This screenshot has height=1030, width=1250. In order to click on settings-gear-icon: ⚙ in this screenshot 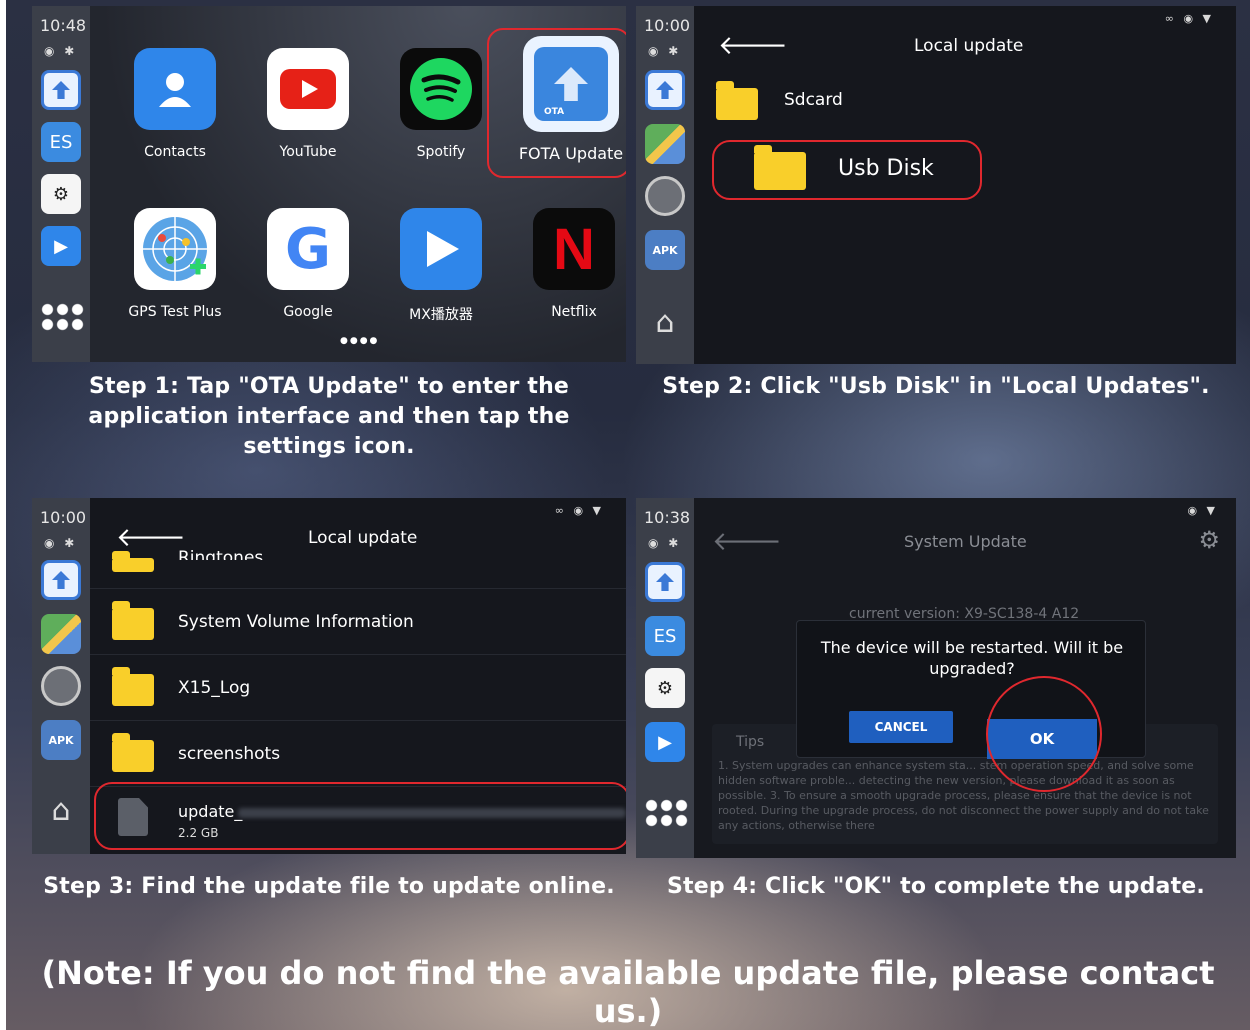, I will do `click(1209, 540)`.